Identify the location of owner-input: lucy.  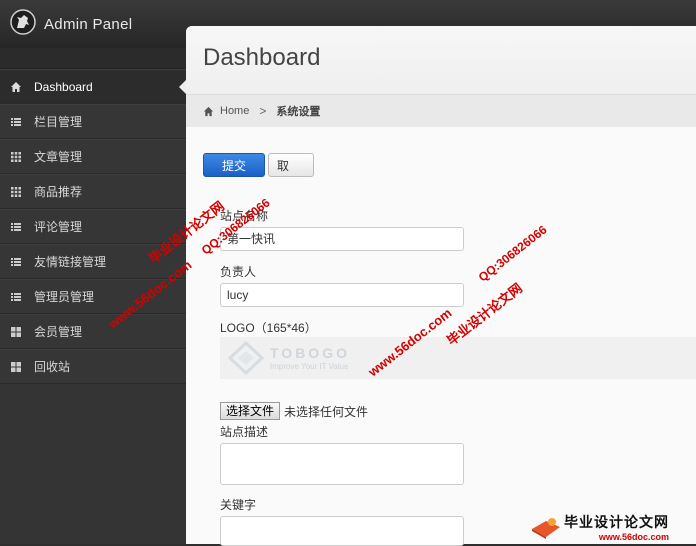
(342, 295).